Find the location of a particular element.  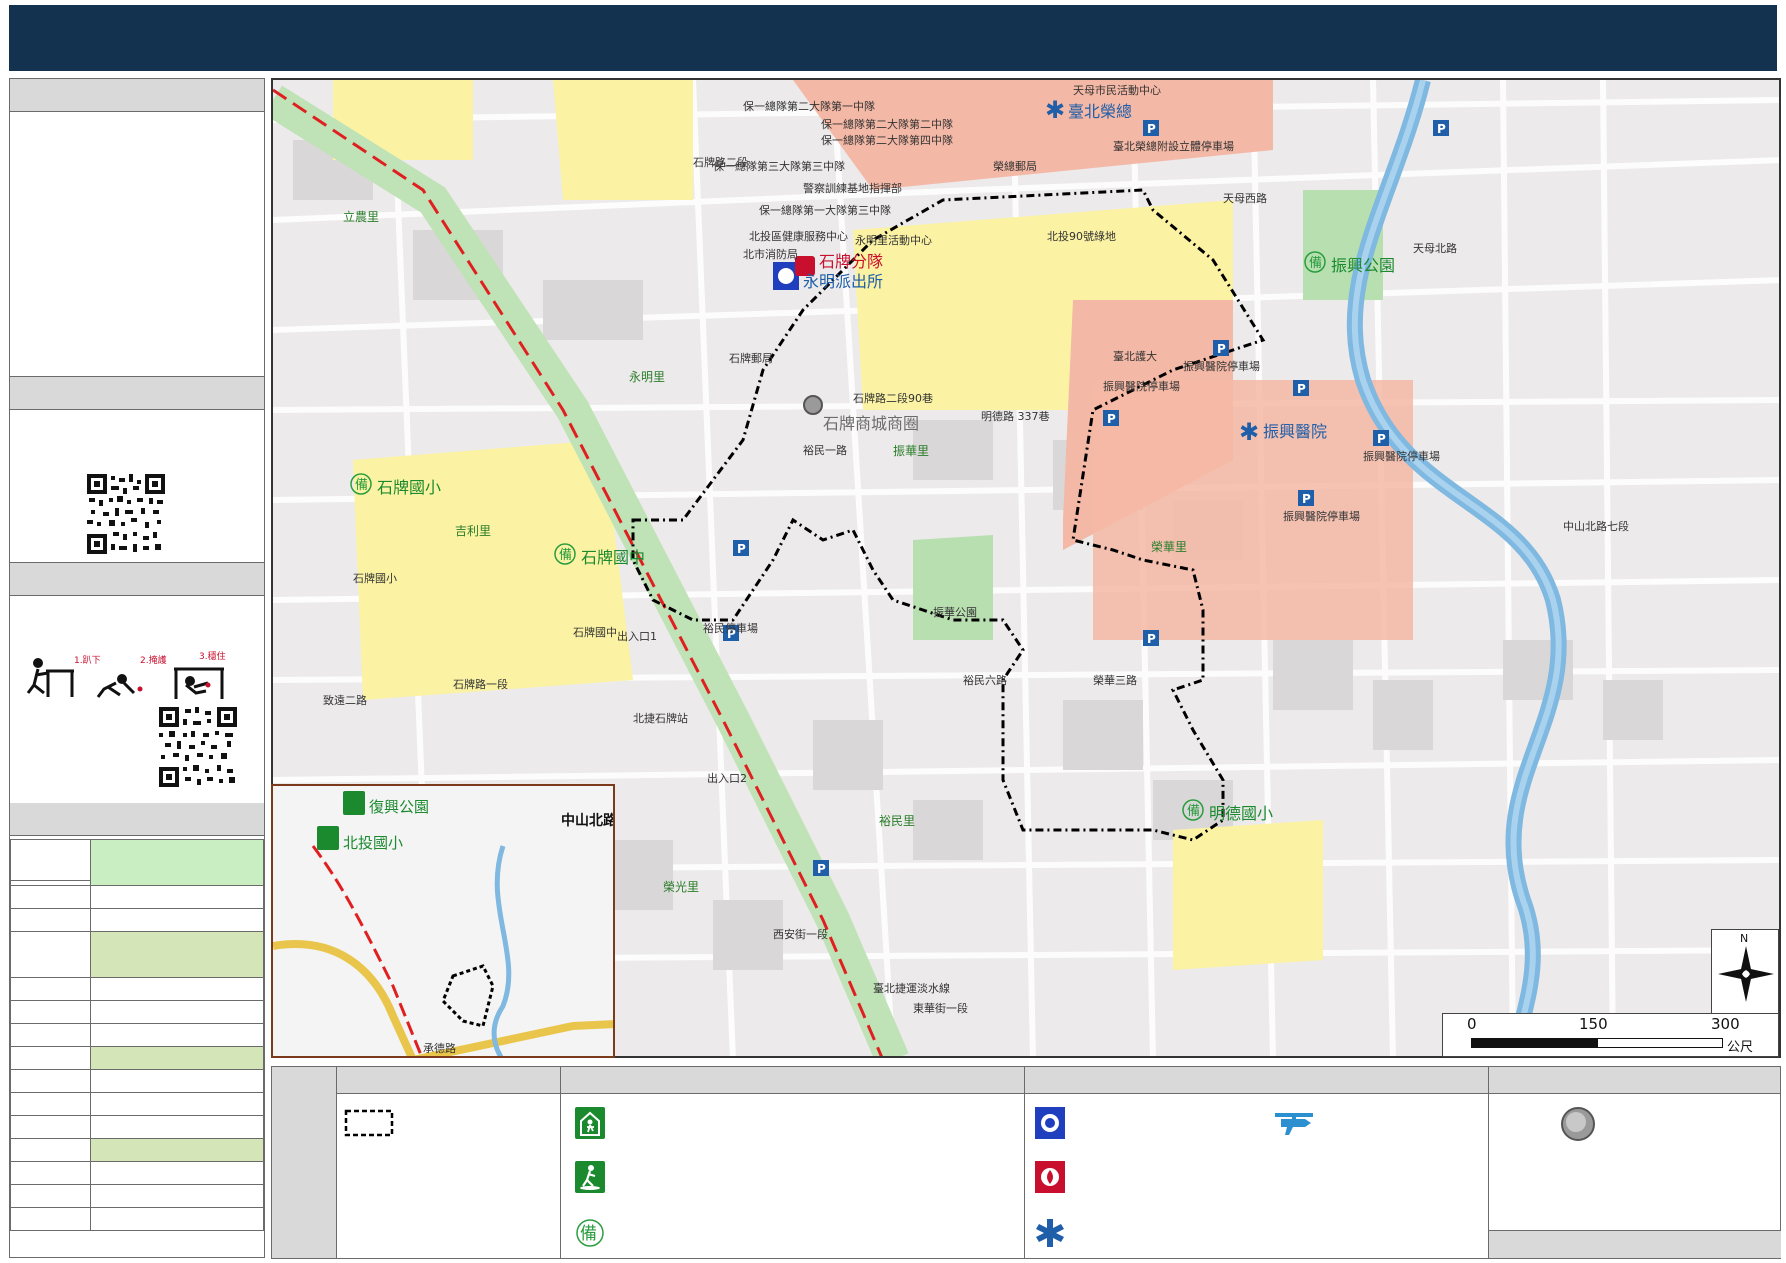

legend-col-district is located at coordinates (1634, 1162).